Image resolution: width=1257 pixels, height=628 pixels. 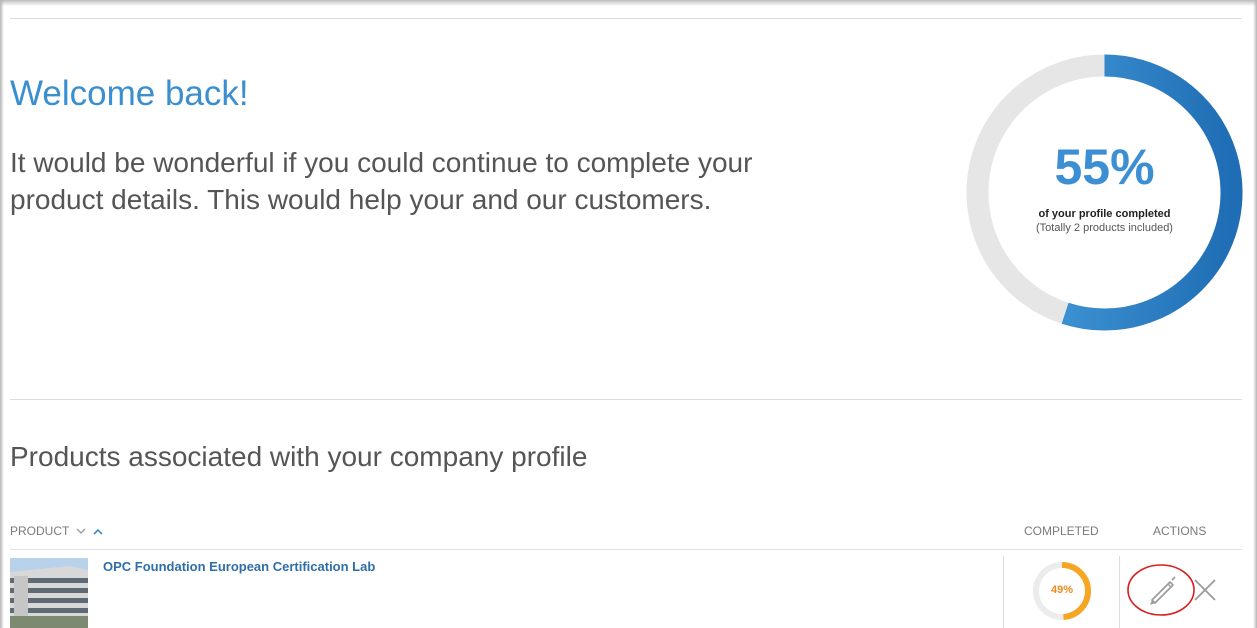 I want to click on product-thumbnail, so click(x=49, y=593).